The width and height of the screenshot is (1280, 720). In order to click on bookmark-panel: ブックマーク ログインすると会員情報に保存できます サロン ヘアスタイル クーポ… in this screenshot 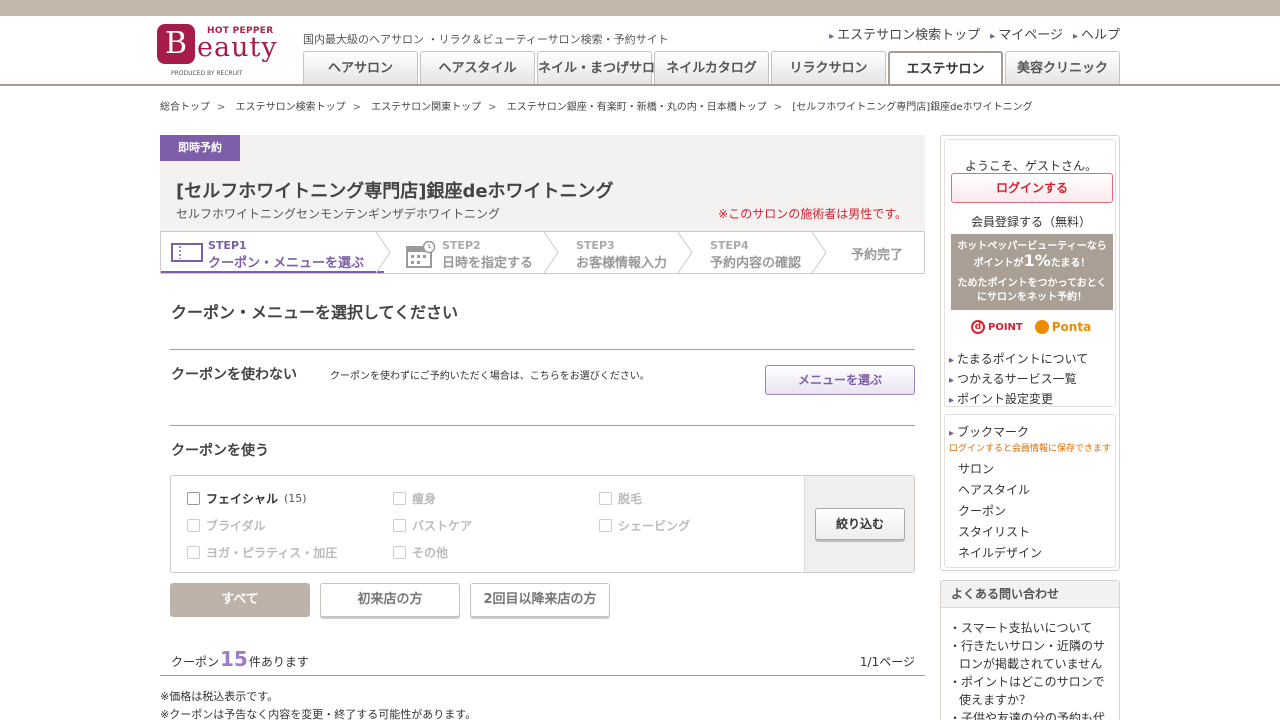, I will do `click(1030, 491)`.